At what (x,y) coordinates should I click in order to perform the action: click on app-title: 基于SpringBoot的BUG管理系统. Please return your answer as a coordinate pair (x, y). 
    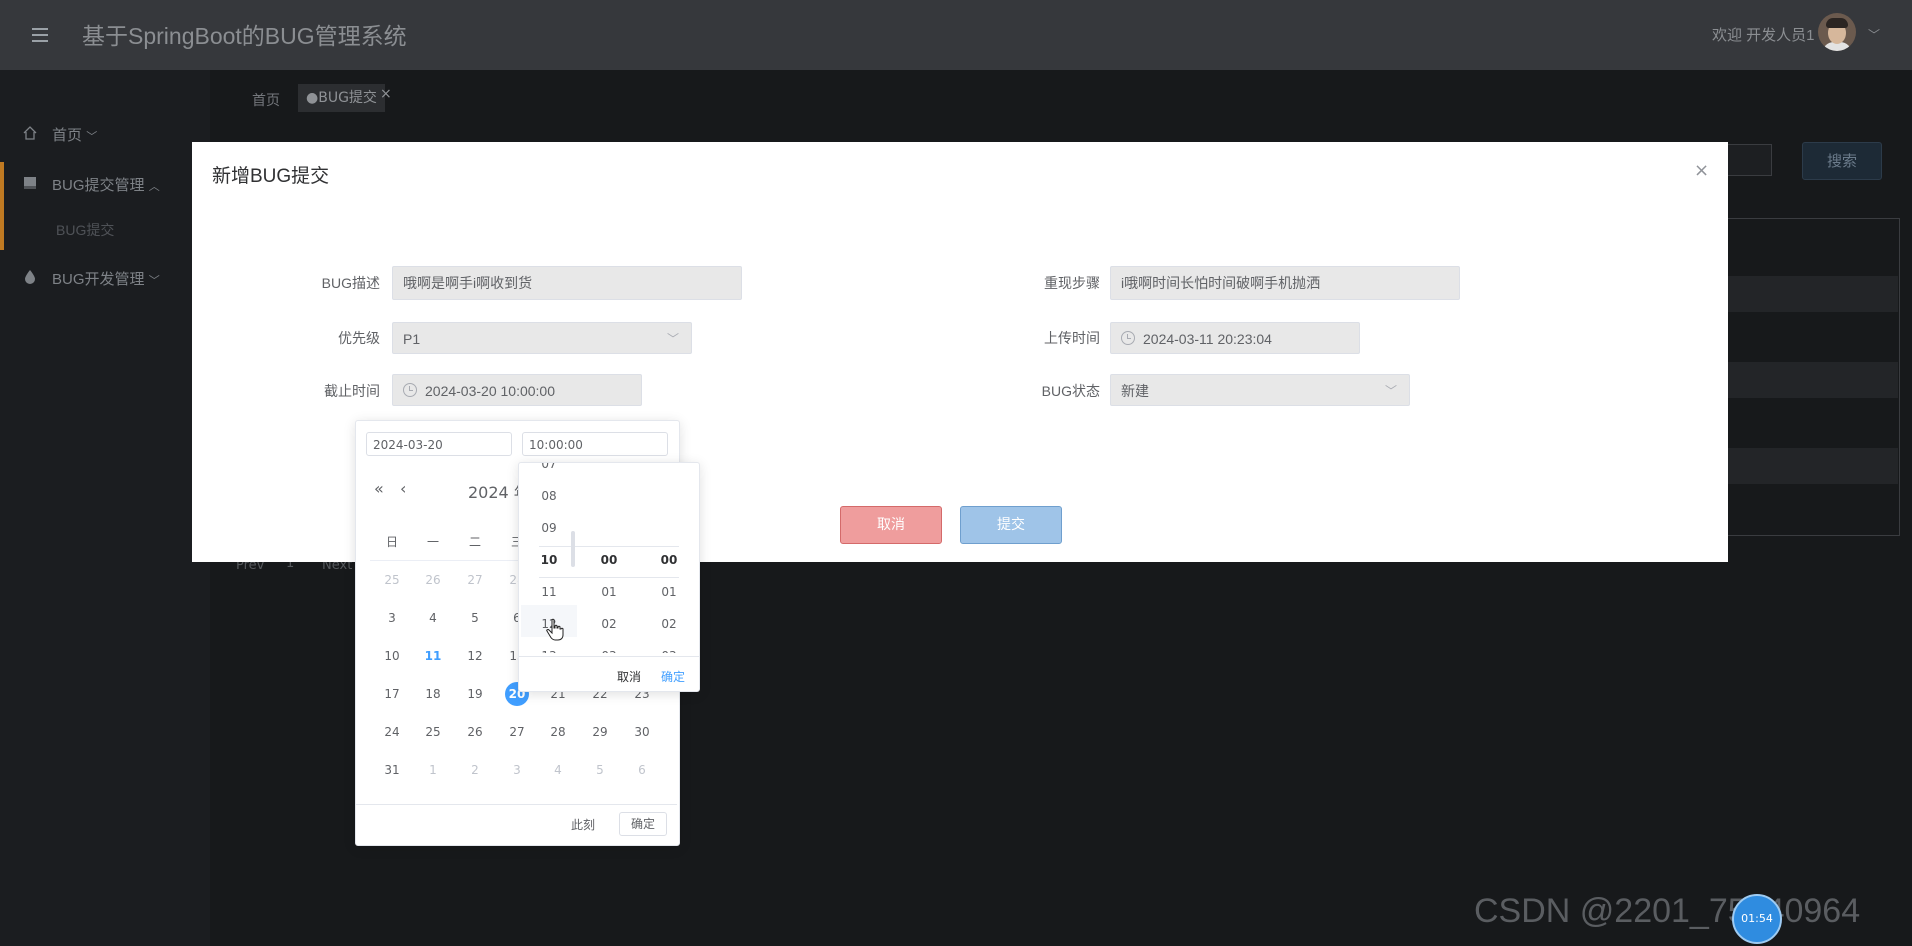
    Looking at the image, I should click on (244, 36).